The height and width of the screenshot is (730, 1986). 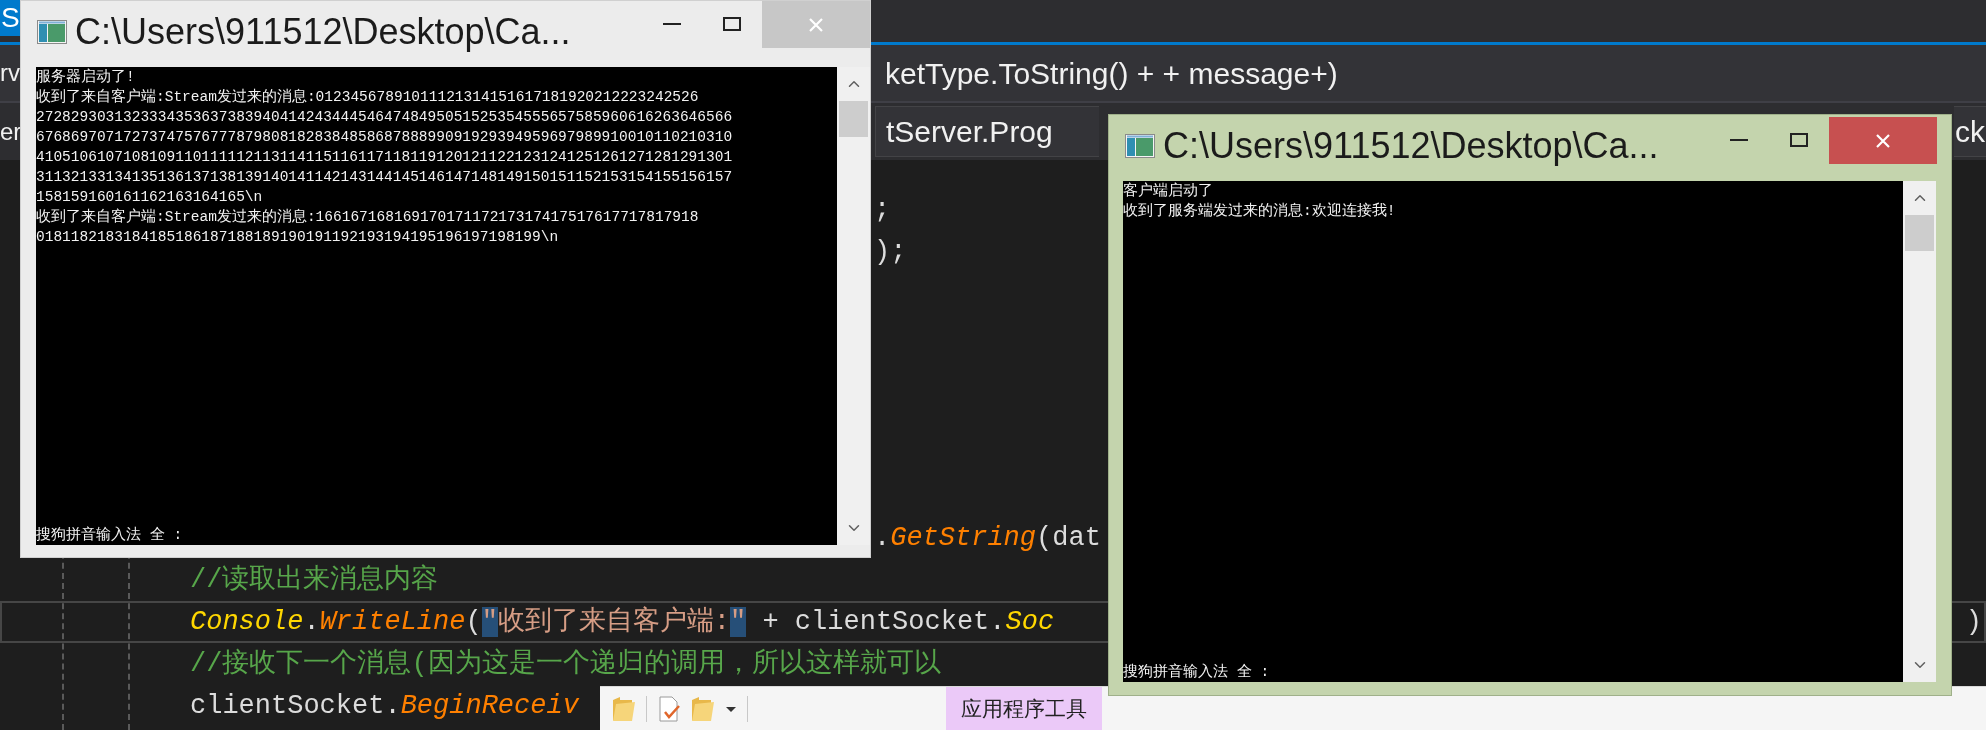 I want to click on console-line: 27282930313233343536373839404142434445464748495051525354555657585960616263646566, so click(x=385, y=117).